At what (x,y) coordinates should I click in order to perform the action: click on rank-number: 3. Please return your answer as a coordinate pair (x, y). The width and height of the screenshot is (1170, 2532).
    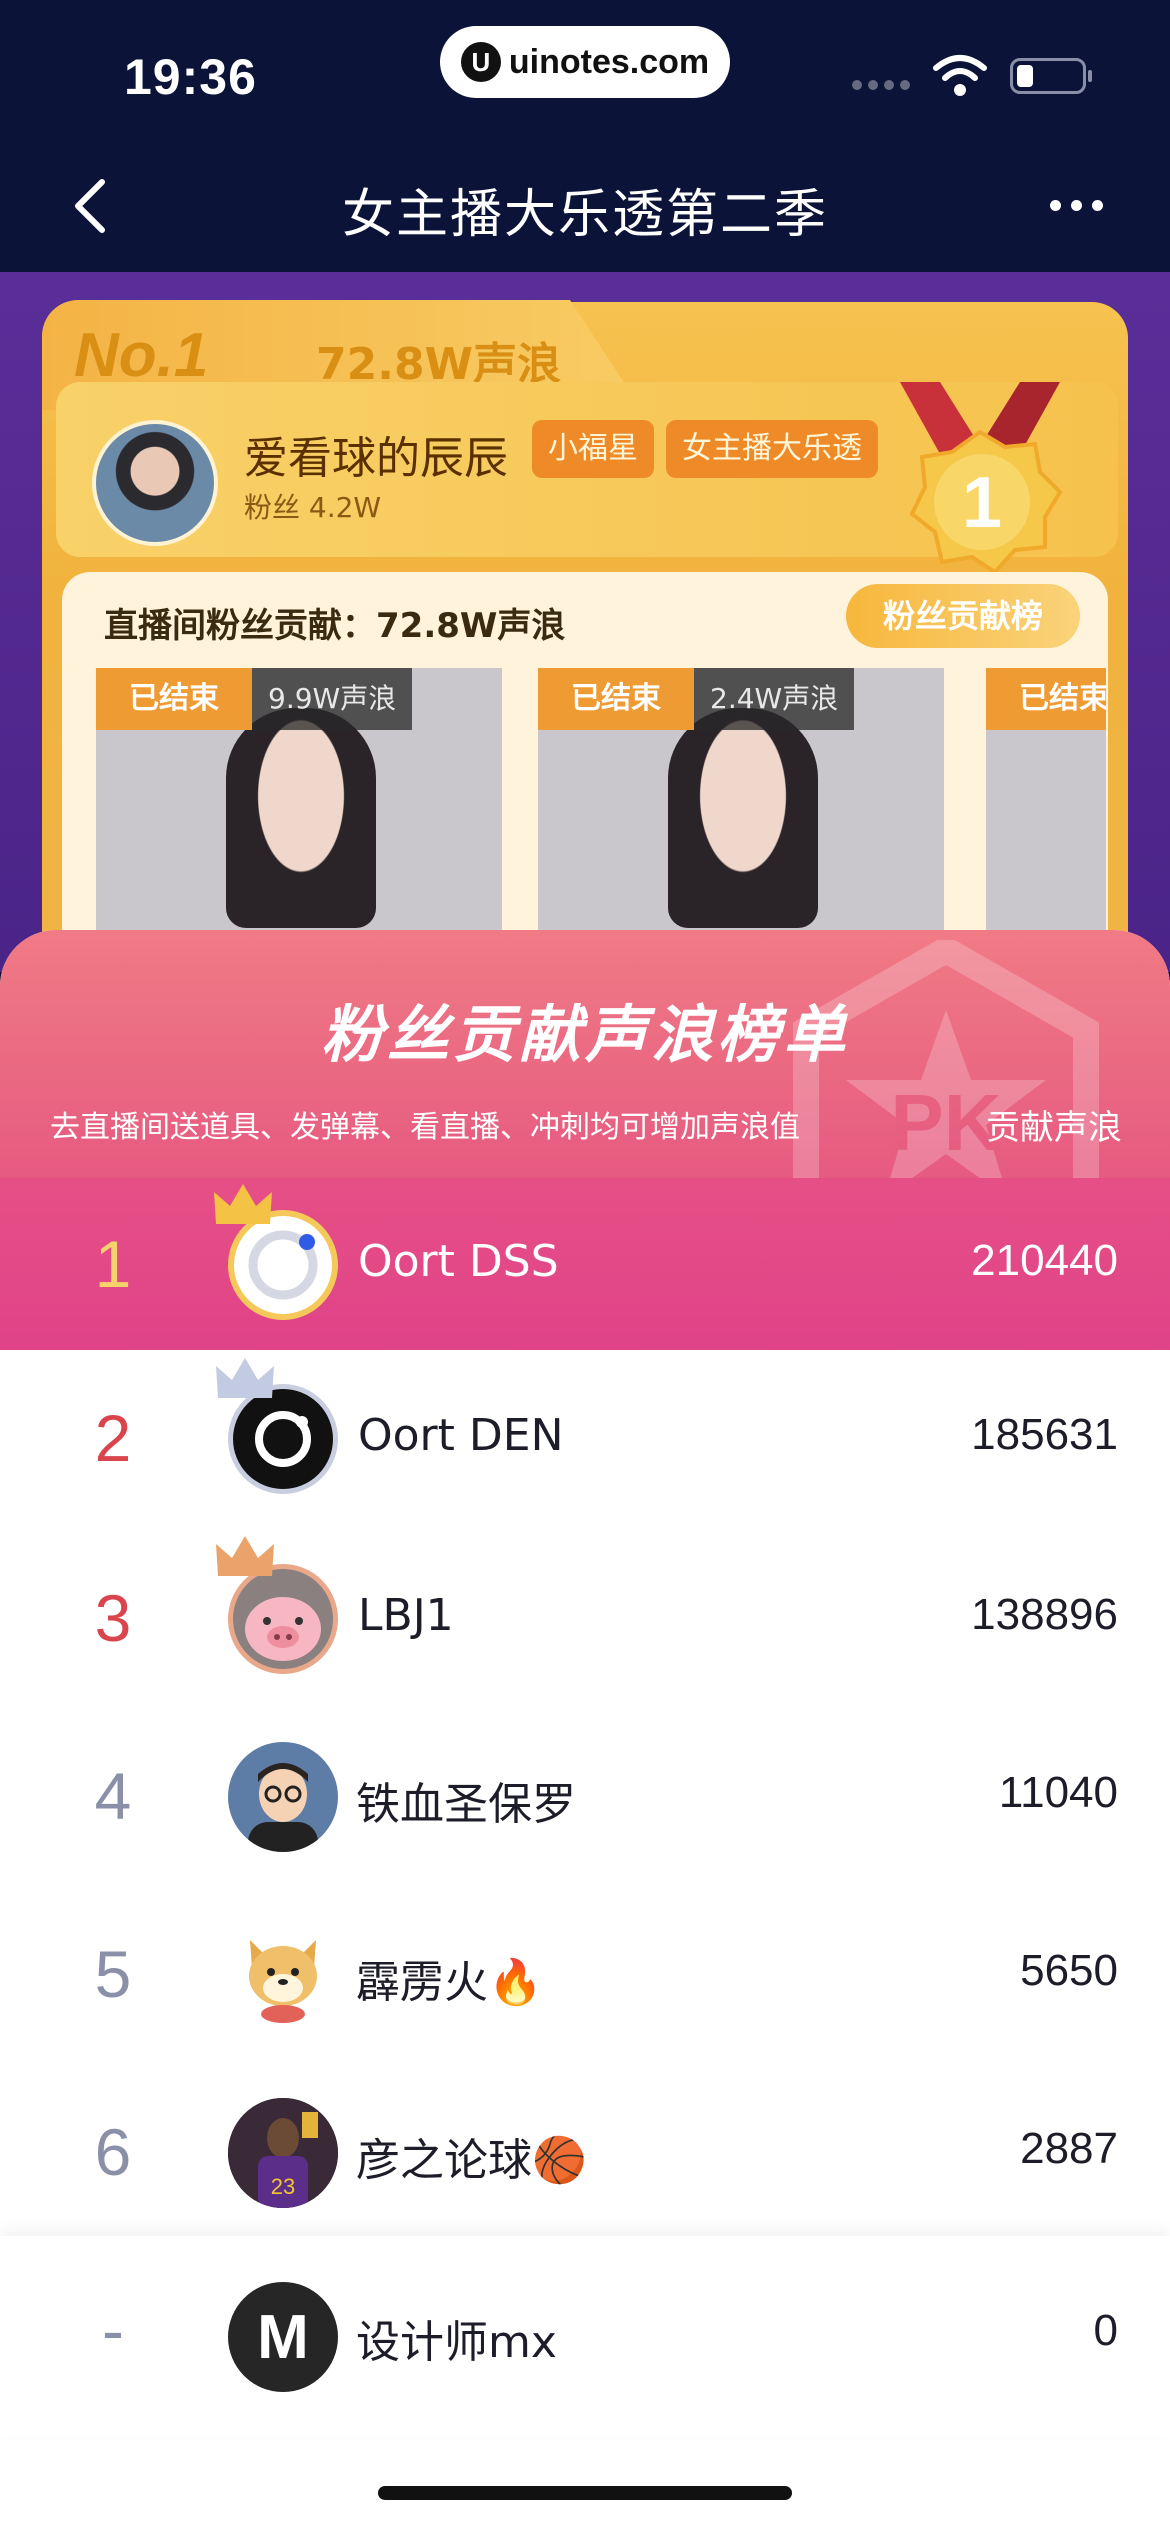
    Looking at the image, I should click on (113, 1618).